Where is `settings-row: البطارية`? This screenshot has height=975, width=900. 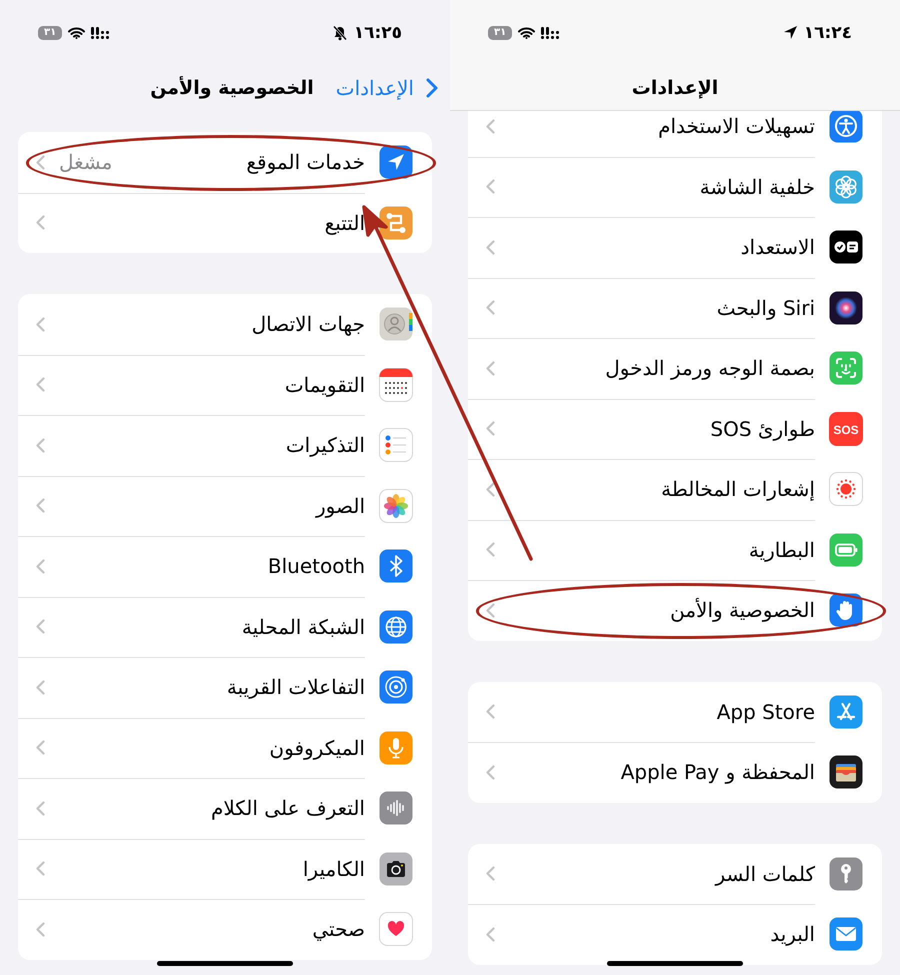 settings-row: البطارية is located at coordinates (675, 550).